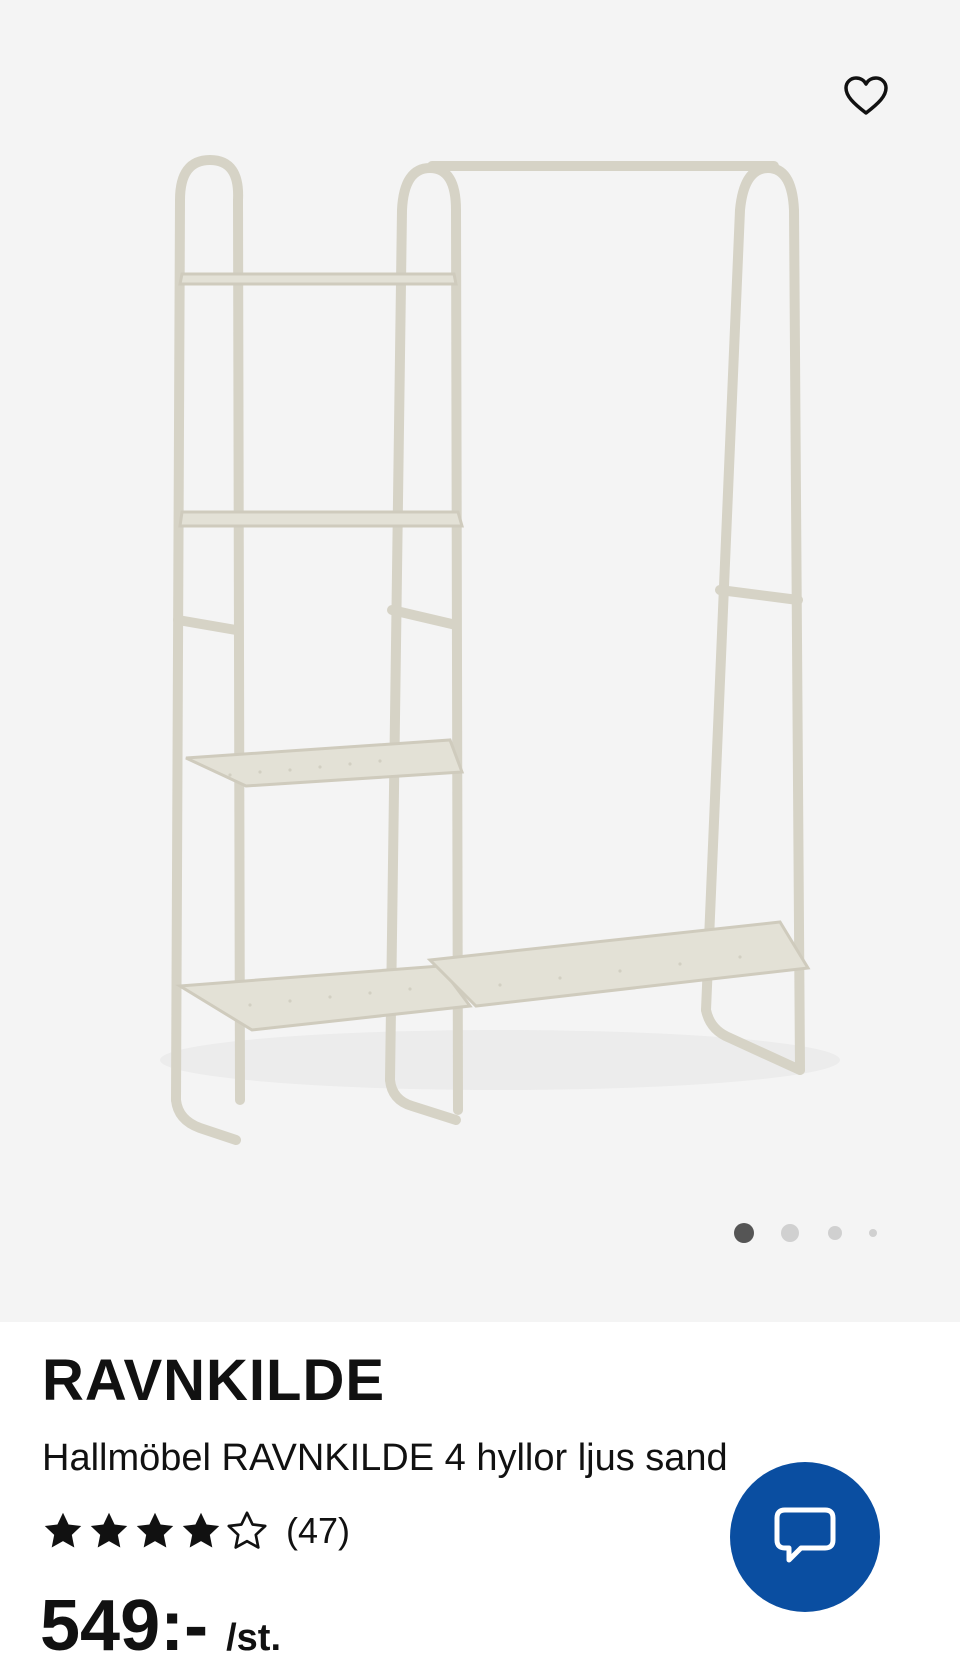 The height and width of the screenshot is (1676, 960). Describe the element at coordinates (805, 1233) in the screenshot. I see `carousel-indicator` at that location.